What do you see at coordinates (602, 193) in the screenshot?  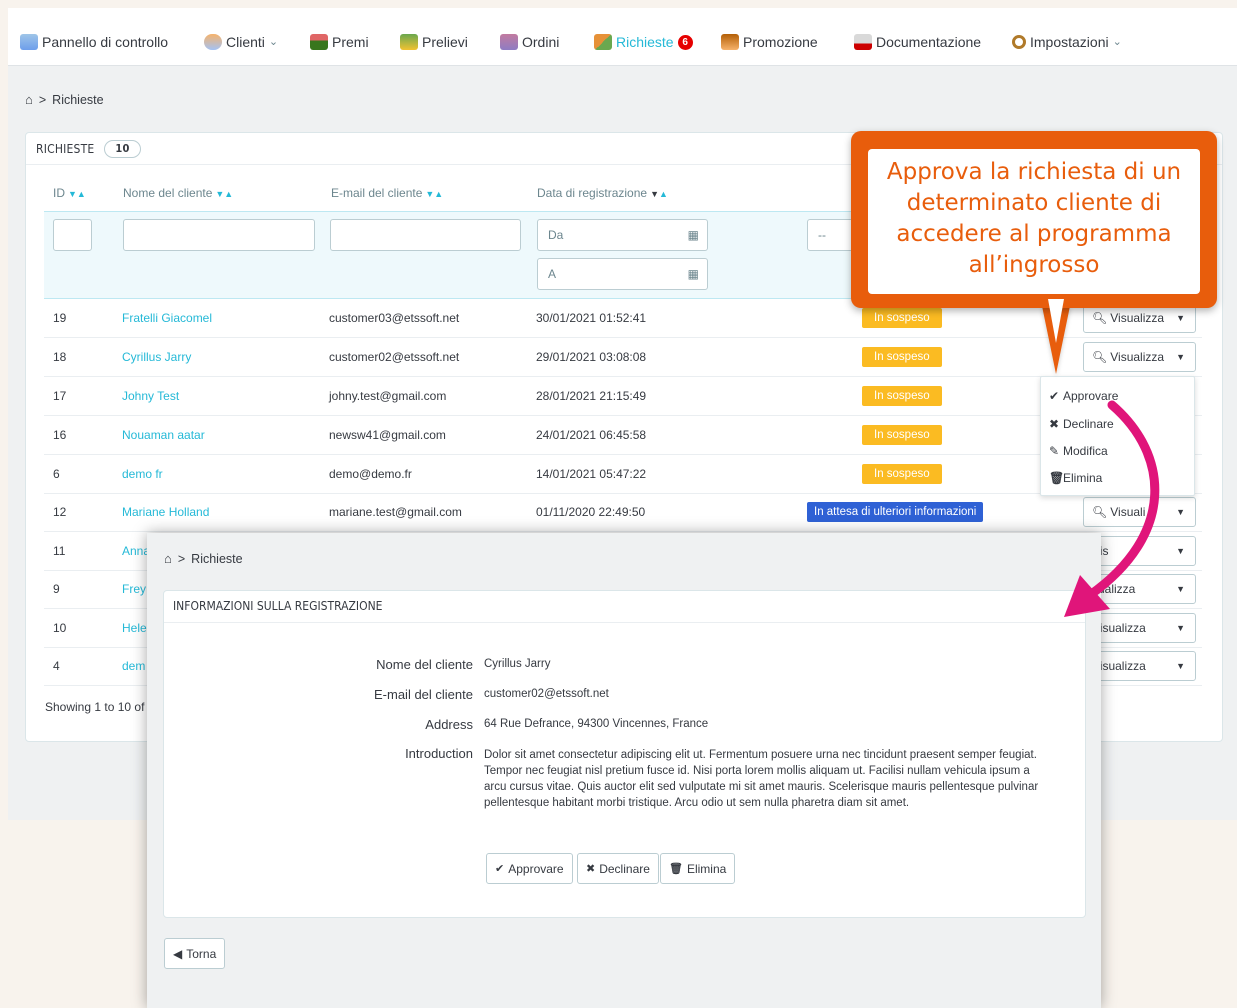 I see `column-header-date: Data di registrazione ▼▲` at bounding box center [602, 193].